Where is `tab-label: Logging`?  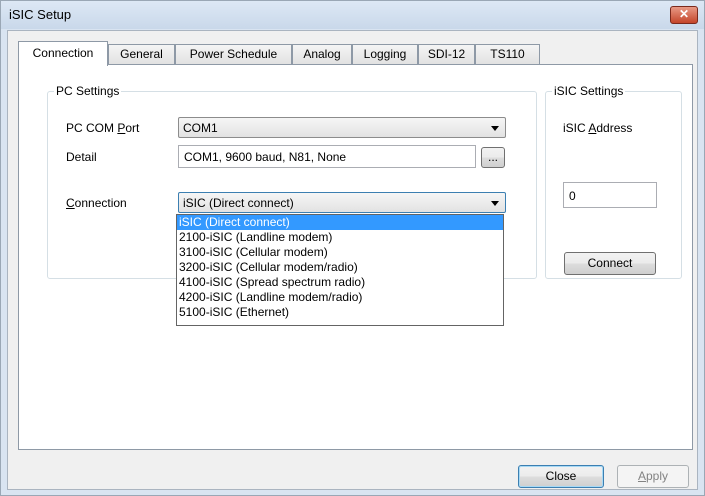
tab-label: Logging is located at coordinates (385, 54).